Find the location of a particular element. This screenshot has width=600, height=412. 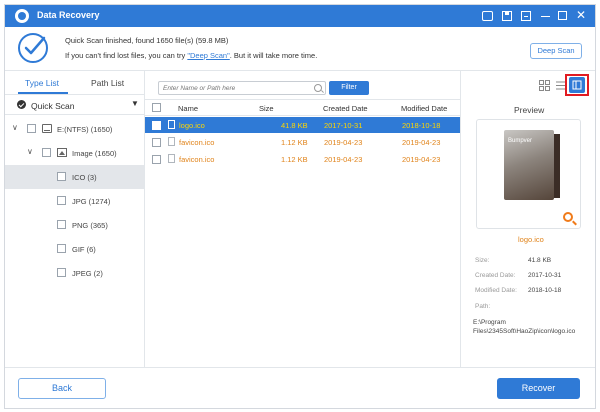

sidebar-tabs: Type List Path List is located at coordinates (75, 83).